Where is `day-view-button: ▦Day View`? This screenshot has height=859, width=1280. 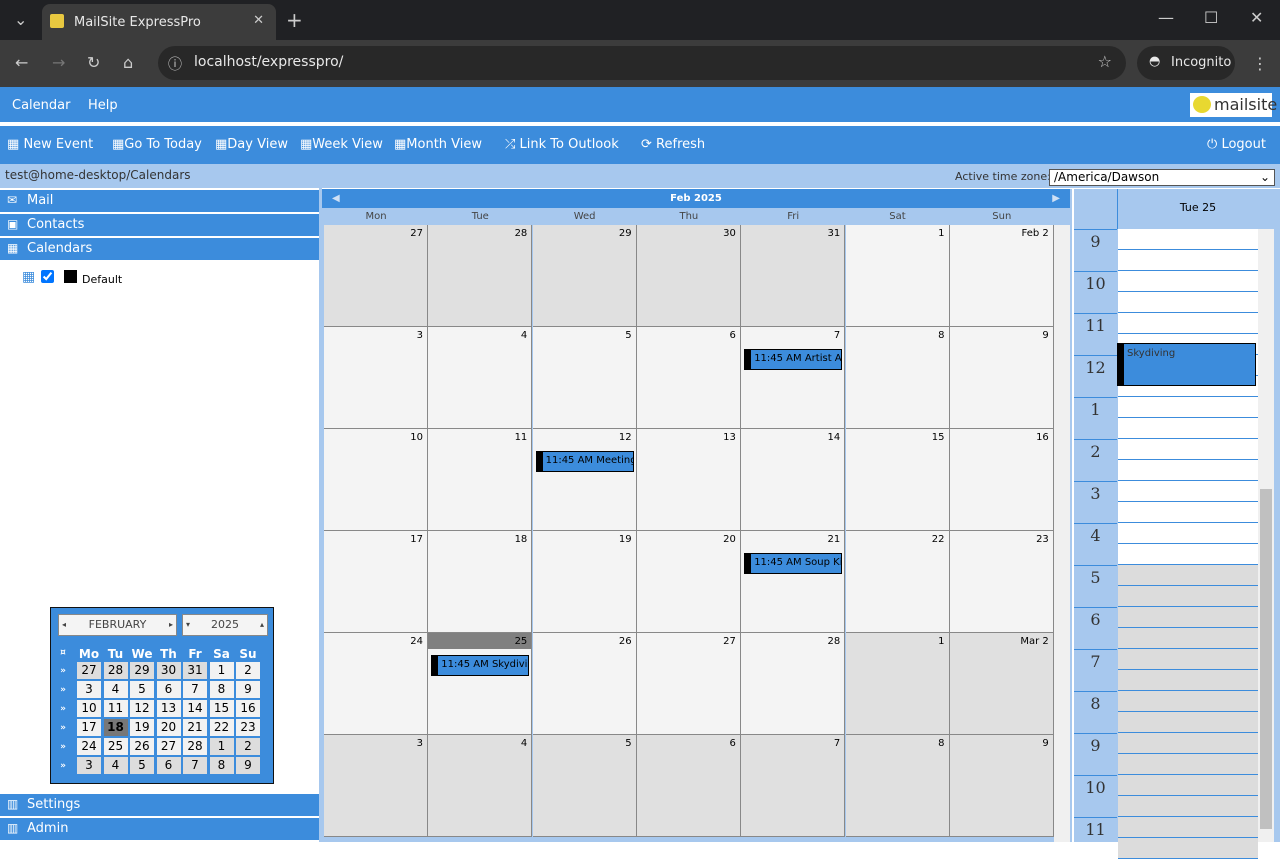 day-view-button: ▦Day View is located at coordinates (251, 144).